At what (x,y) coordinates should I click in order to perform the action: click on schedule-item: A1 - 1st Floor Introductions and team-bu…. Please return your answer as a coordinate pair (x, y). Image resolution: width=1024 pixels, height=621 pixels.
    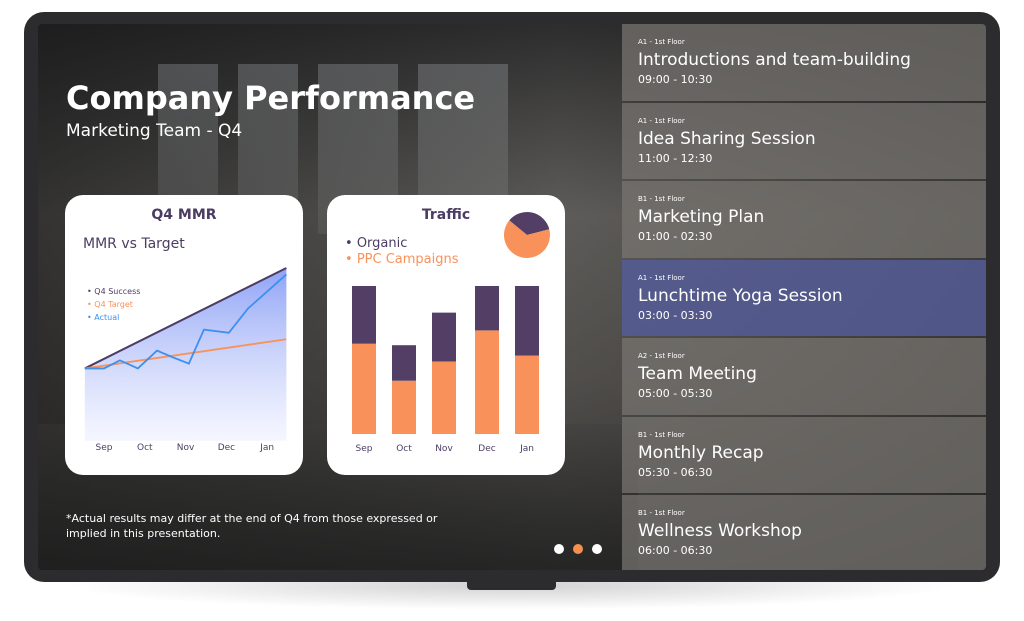
    Looking at the image, I should click on (804, 62).